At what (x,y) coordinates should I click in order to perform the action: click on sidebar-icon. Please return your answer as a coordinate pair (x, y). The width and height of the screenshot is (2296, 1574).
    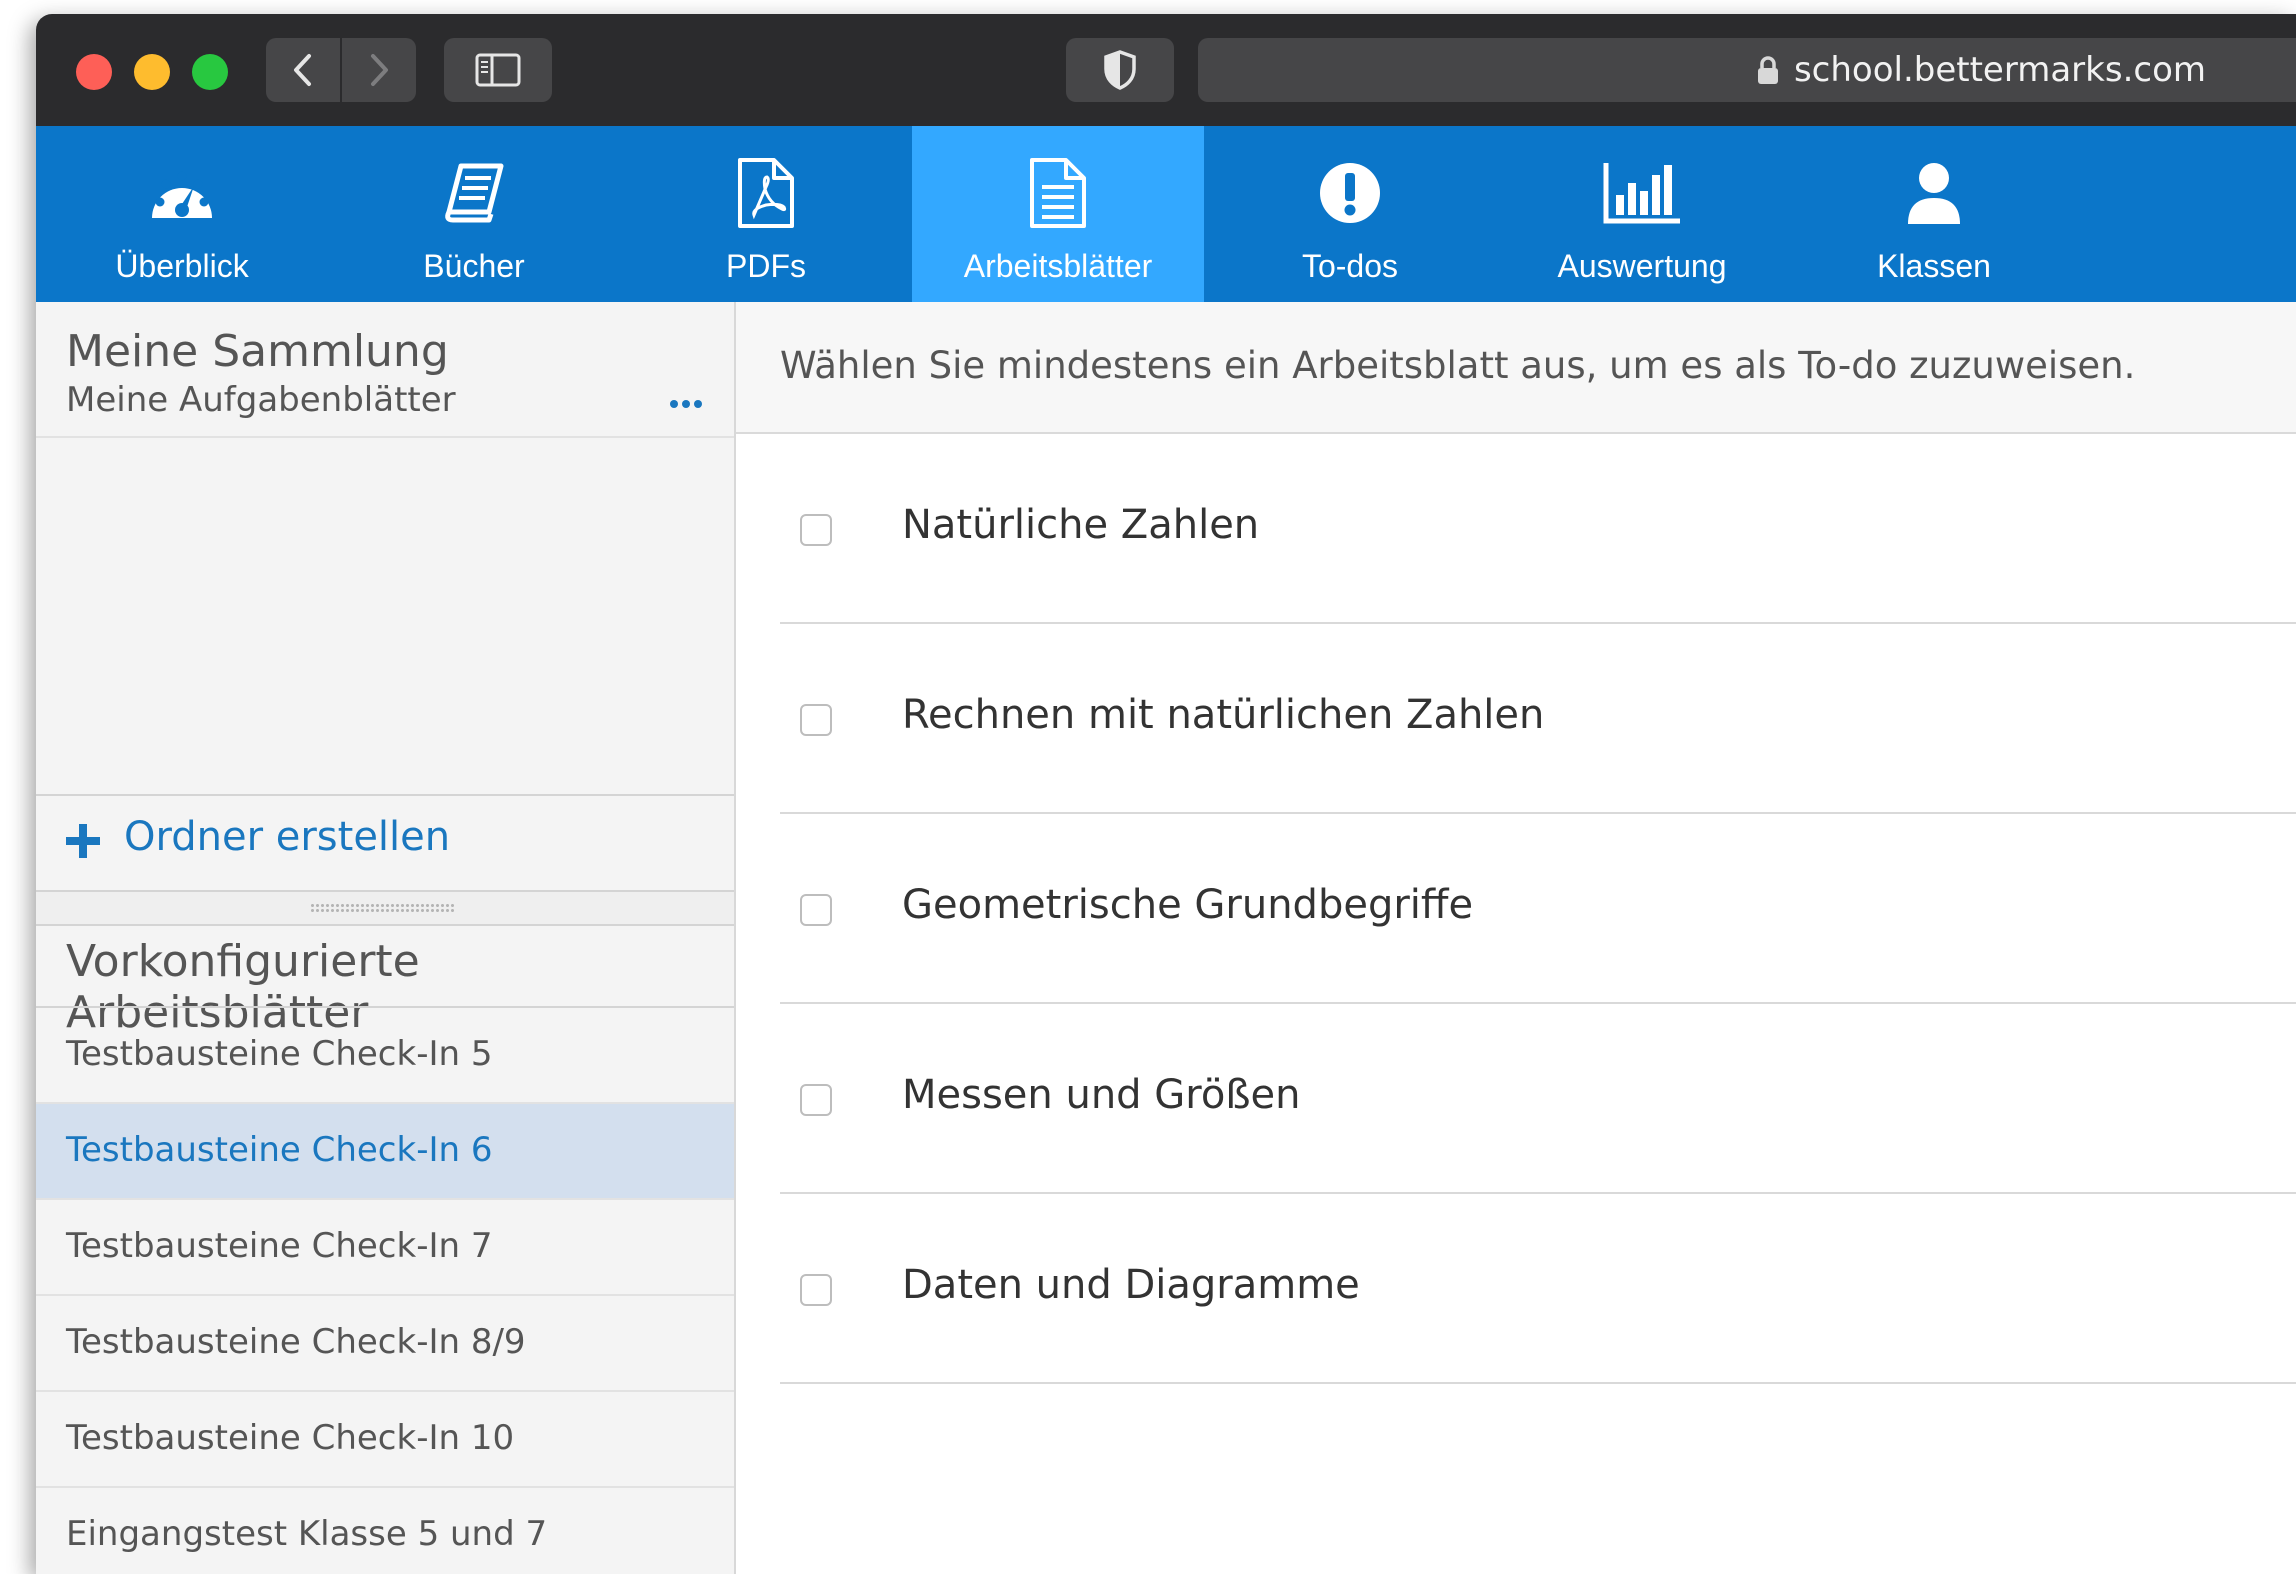
    Looking at the image, I should click on (498, 70).